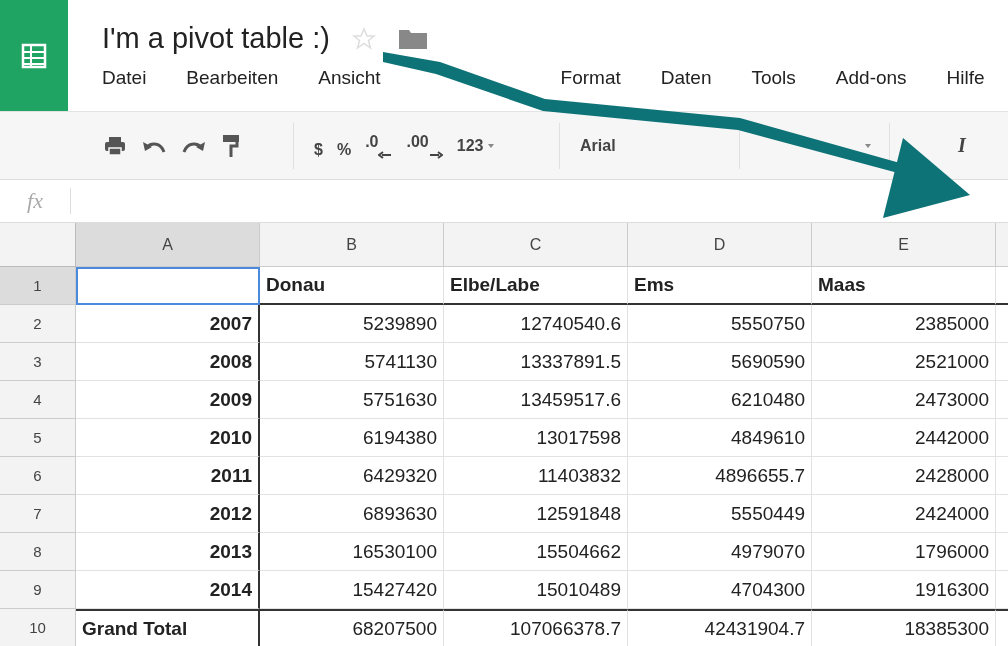 This screenshot has height=646, width=1008. I want to click on row-header: 6, so click(38, 476).